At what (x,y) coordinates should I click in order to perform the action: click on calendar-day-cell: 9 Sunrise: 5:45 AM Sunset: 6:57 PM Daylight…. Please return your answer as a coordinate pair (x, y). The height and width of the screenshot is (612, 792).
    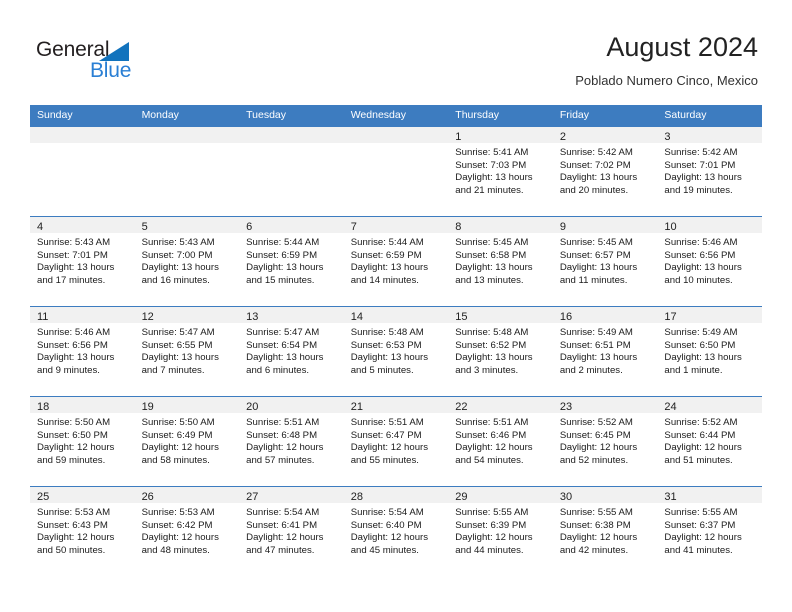
    Looking at the image, I should click on (605, 261).